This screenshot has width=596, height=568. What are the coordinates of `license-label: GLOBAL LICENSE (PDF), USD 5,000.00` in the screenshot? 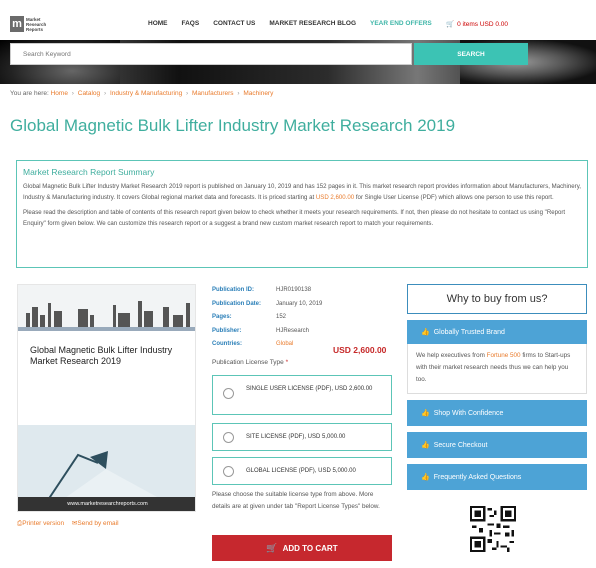 It's located at (301, 471).